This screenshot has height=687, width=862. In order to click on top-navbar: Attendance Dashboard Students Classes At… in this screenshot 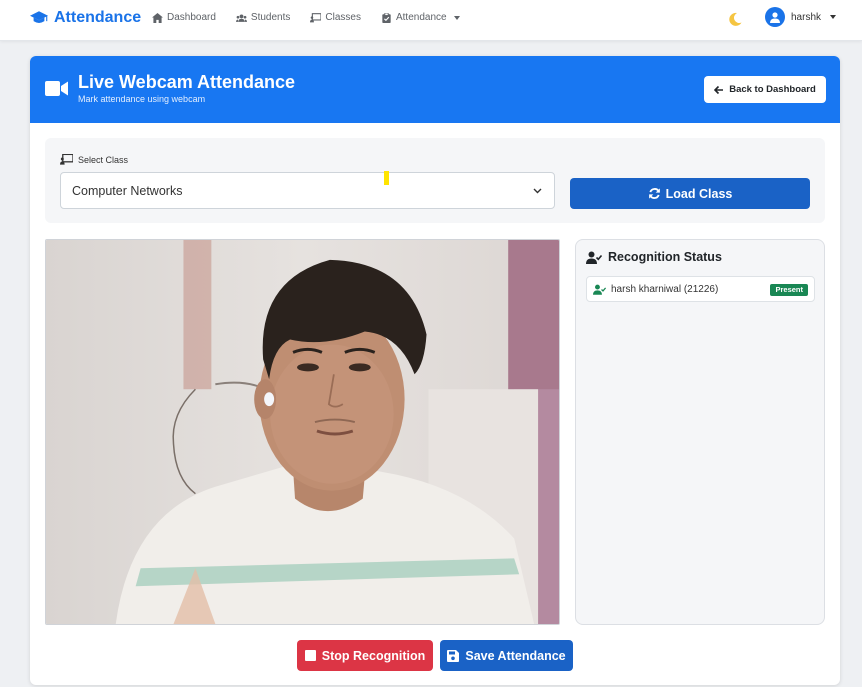, I will do `click(431, 20)`.